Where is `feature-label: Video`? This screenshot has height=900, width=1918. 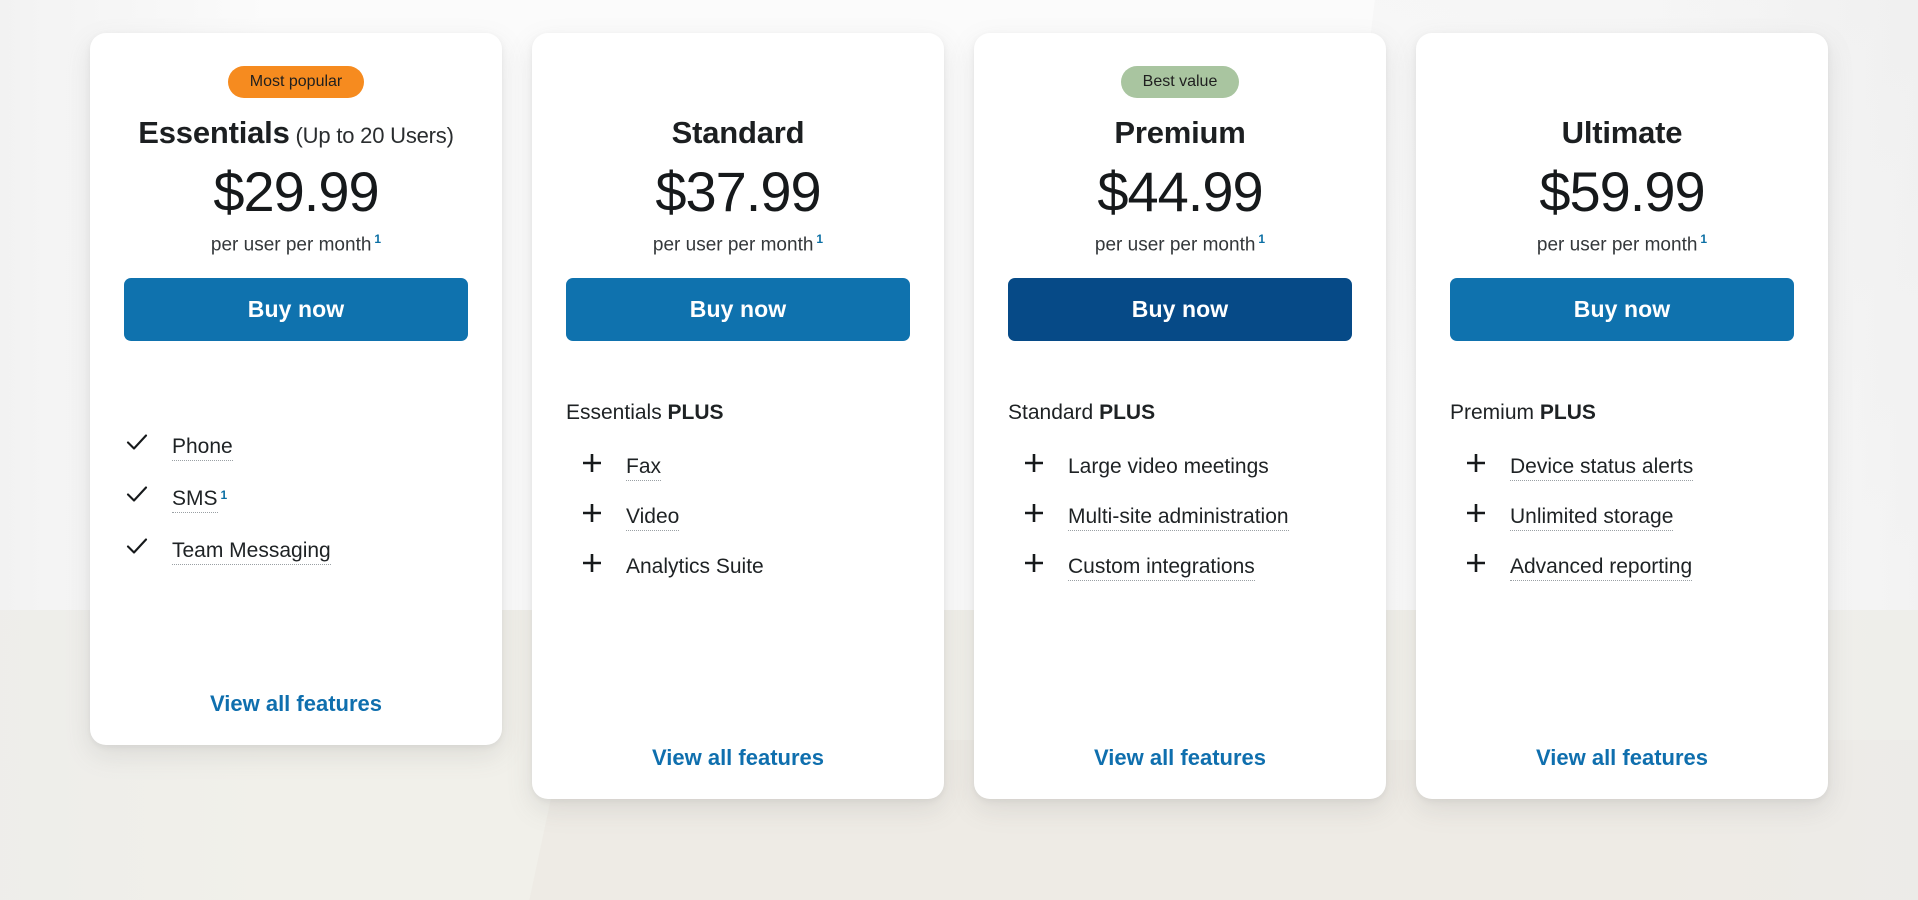
feature-label: Video is located at coordinates (653, 518).